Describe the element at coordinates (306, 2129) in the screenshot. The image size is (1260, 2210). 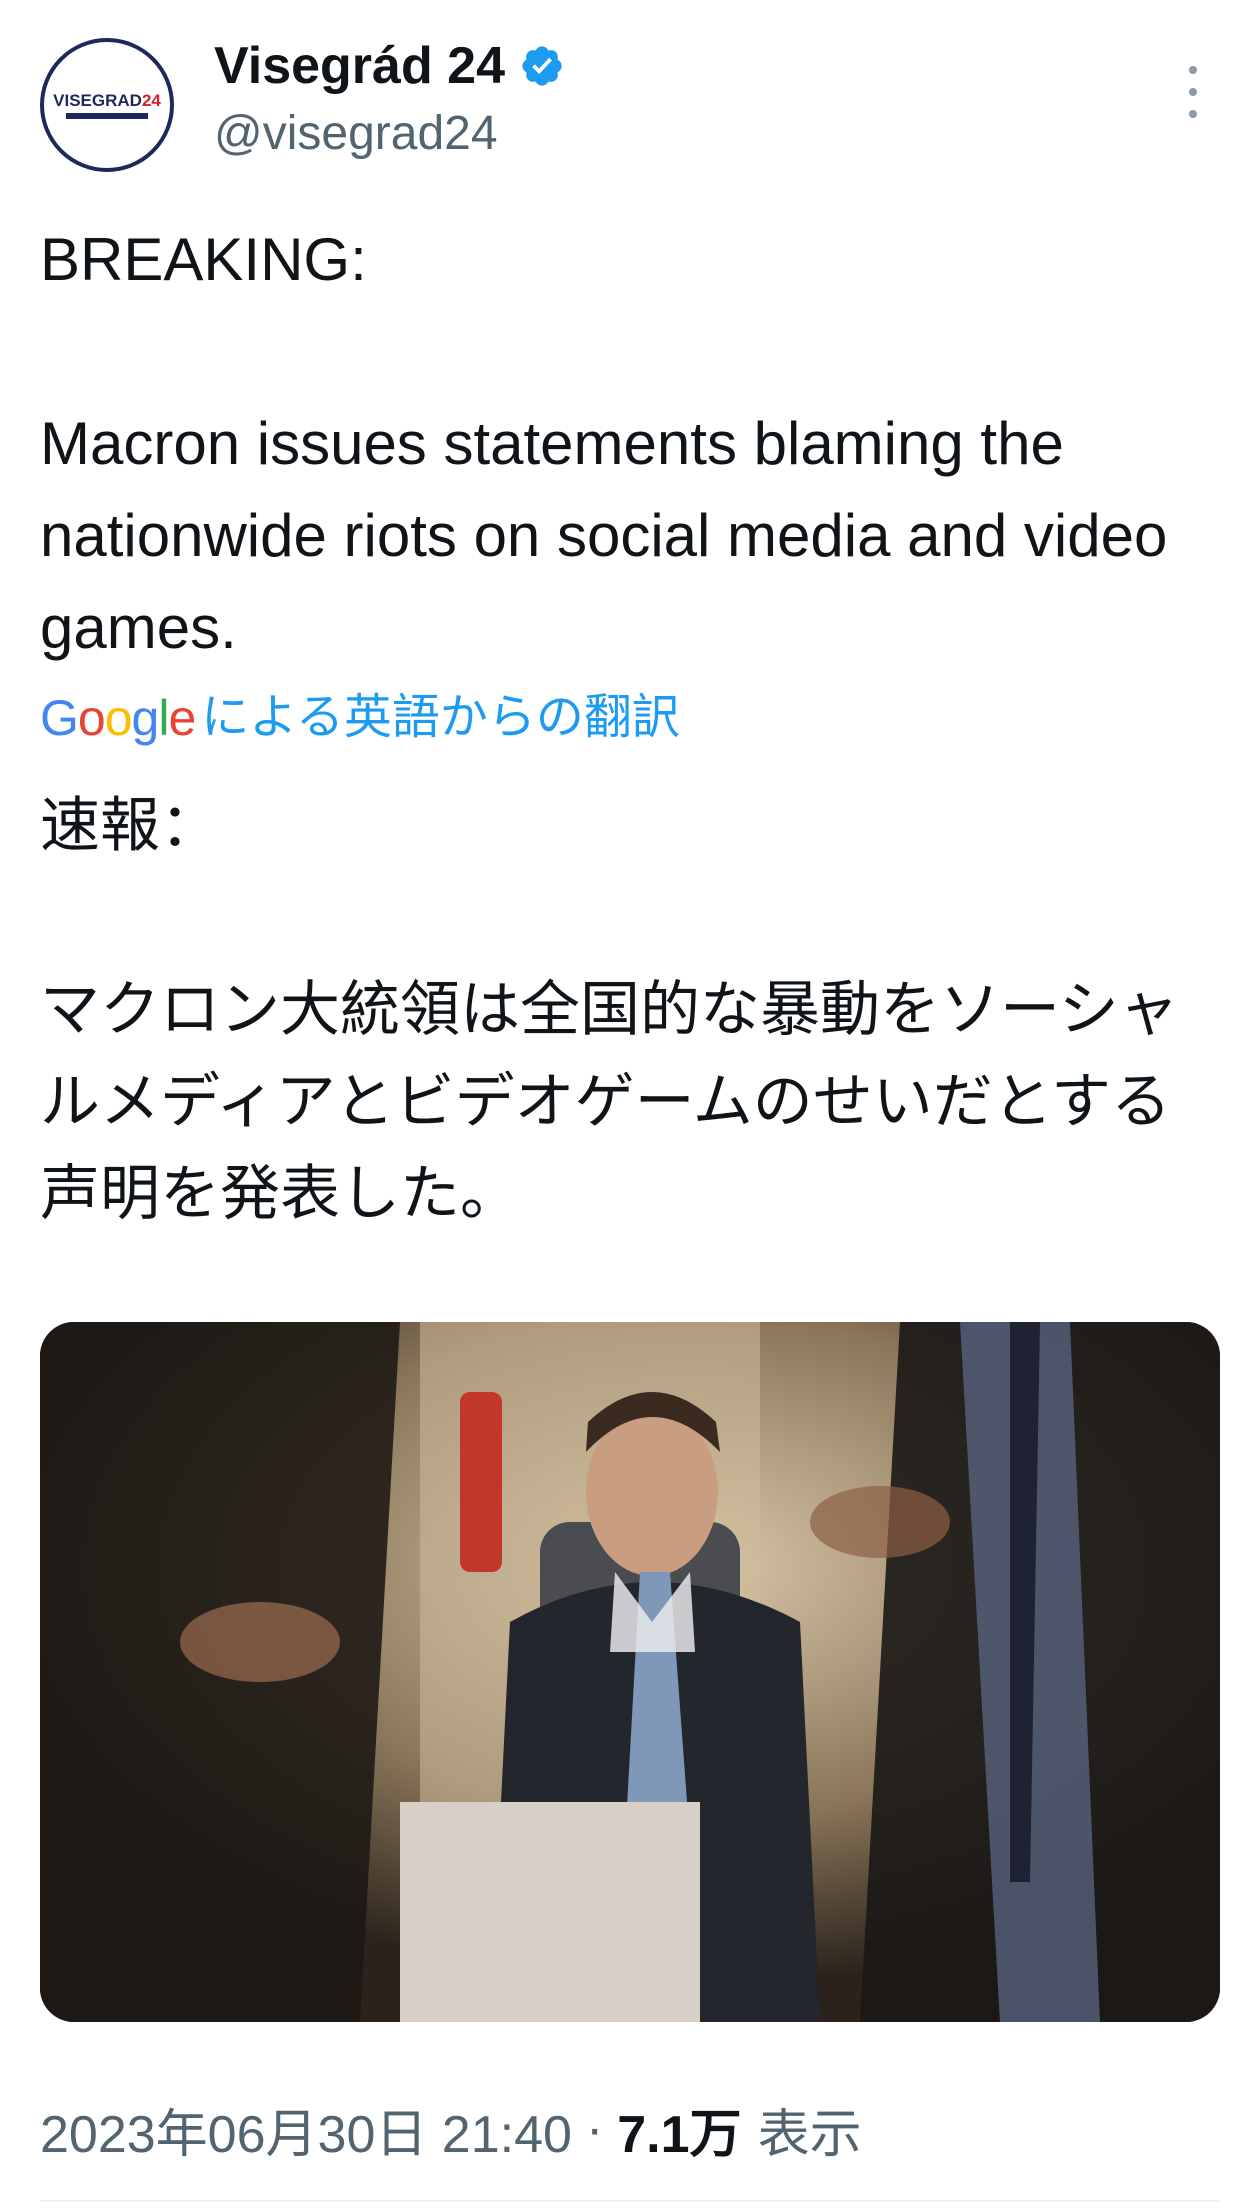
I see `timestamp: 2023年06月30日 21:40` at that location.